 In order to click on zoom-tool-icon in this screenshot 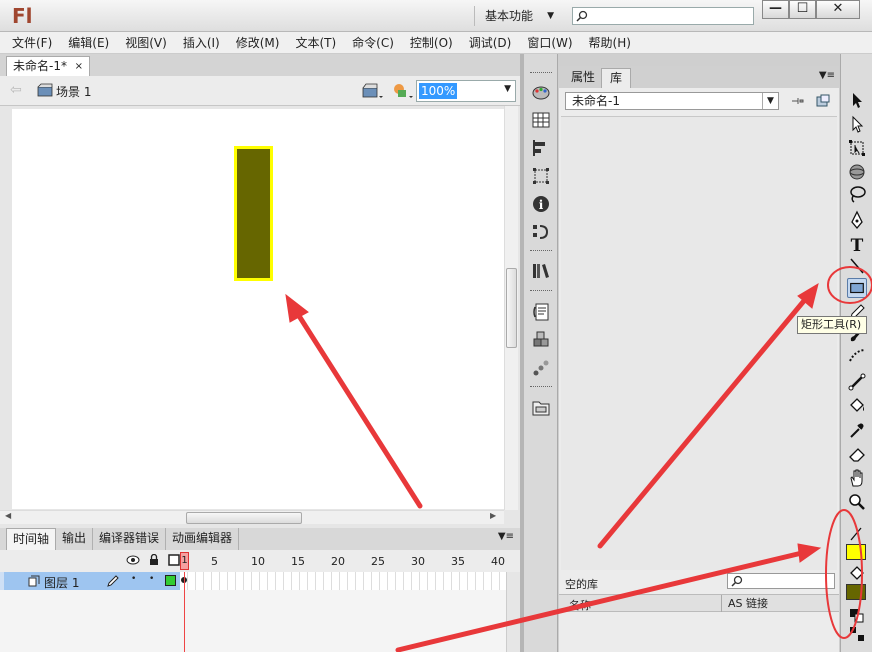, I will do `click(857, 502)`.